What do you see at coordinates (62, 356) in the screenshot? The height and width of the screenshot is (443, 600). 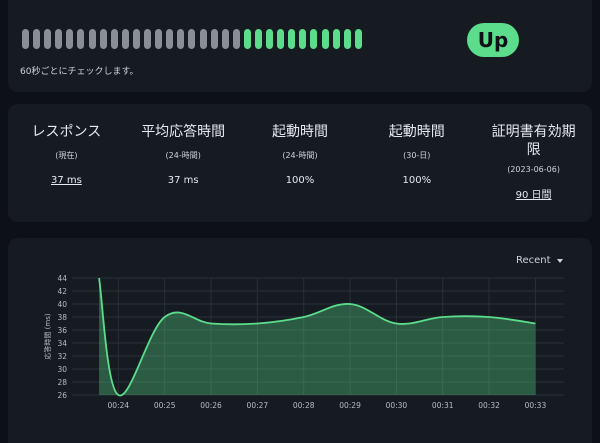 I see `y-tick-label: 32` at bounding box center [62, 356].